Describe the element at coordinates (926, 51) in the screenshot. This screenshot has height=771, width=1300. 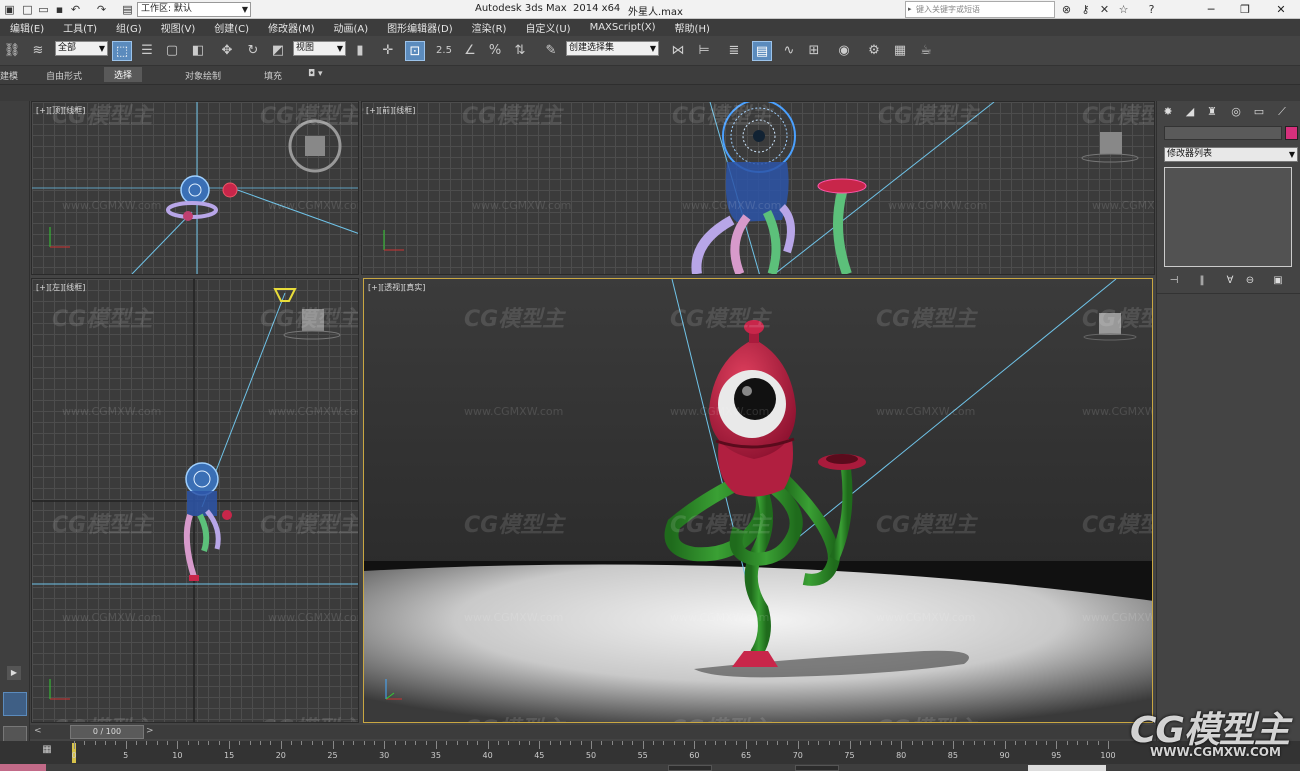
I see `render-icon: ☕` at that location.